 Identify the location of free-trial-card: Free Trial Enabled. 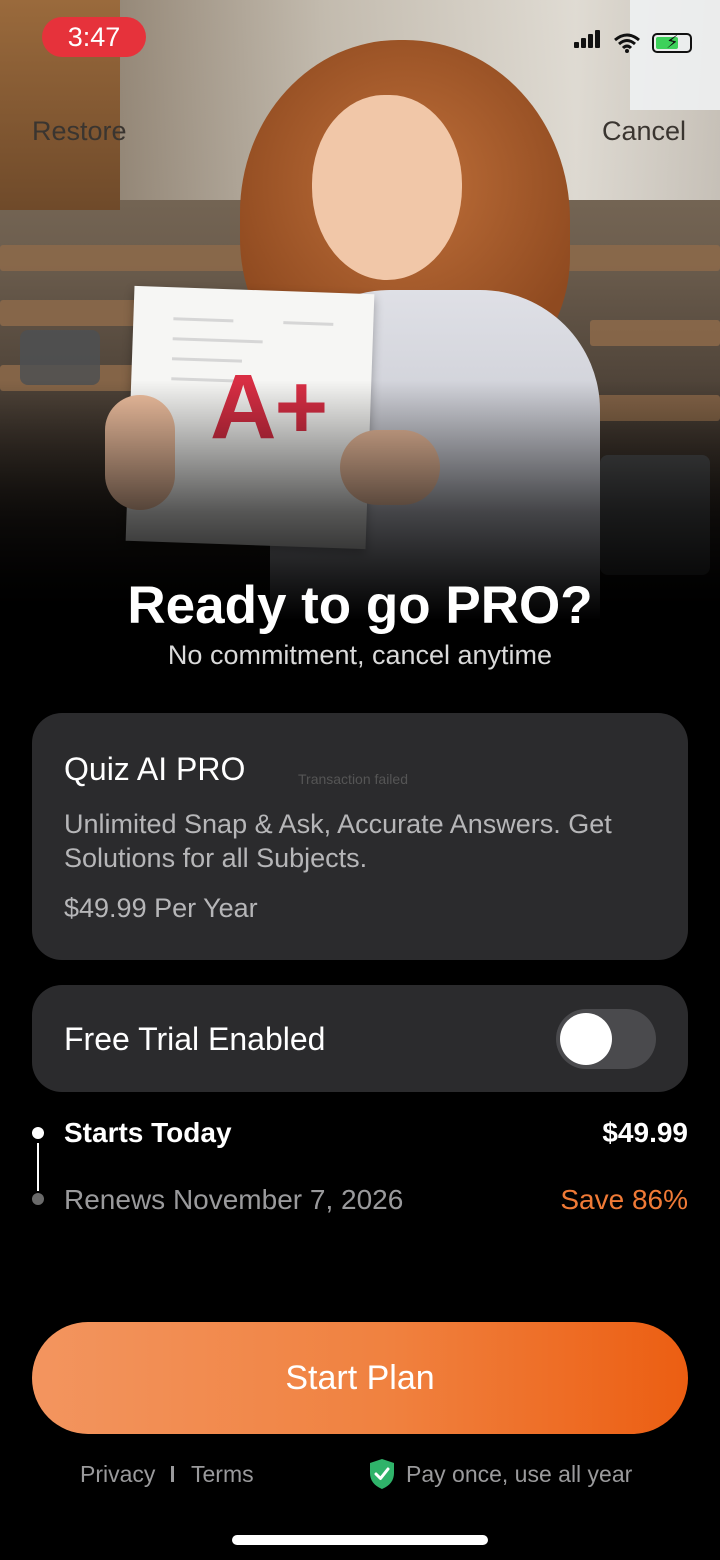
(360, 1038).